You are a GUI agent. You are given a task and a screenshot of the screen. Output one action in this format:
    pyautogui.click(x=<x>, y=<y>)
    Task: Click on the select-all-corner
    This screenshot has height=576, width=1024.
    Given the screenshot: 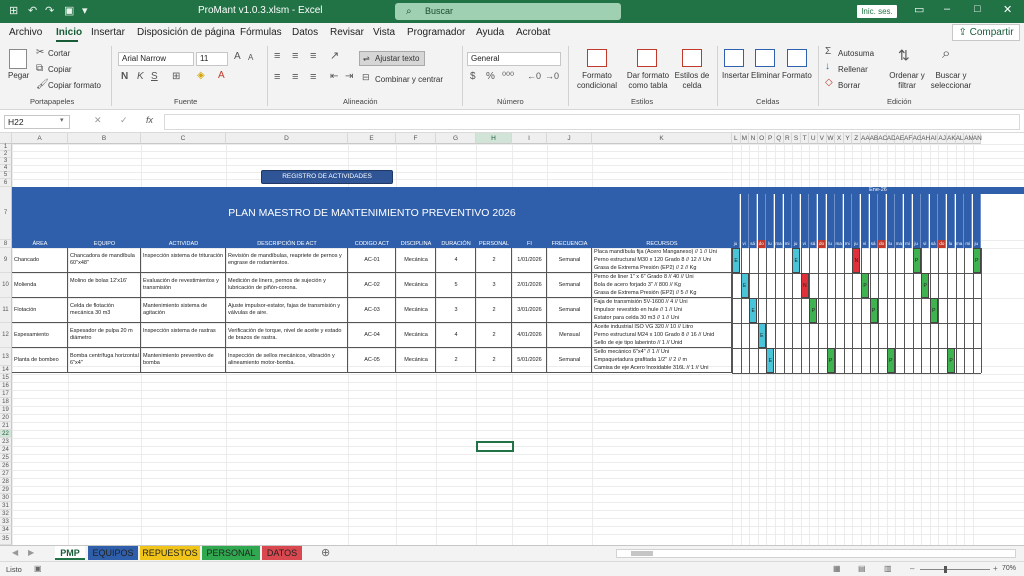 What is the action you would take?
    pyautogui.click(x=6, y=138)
    